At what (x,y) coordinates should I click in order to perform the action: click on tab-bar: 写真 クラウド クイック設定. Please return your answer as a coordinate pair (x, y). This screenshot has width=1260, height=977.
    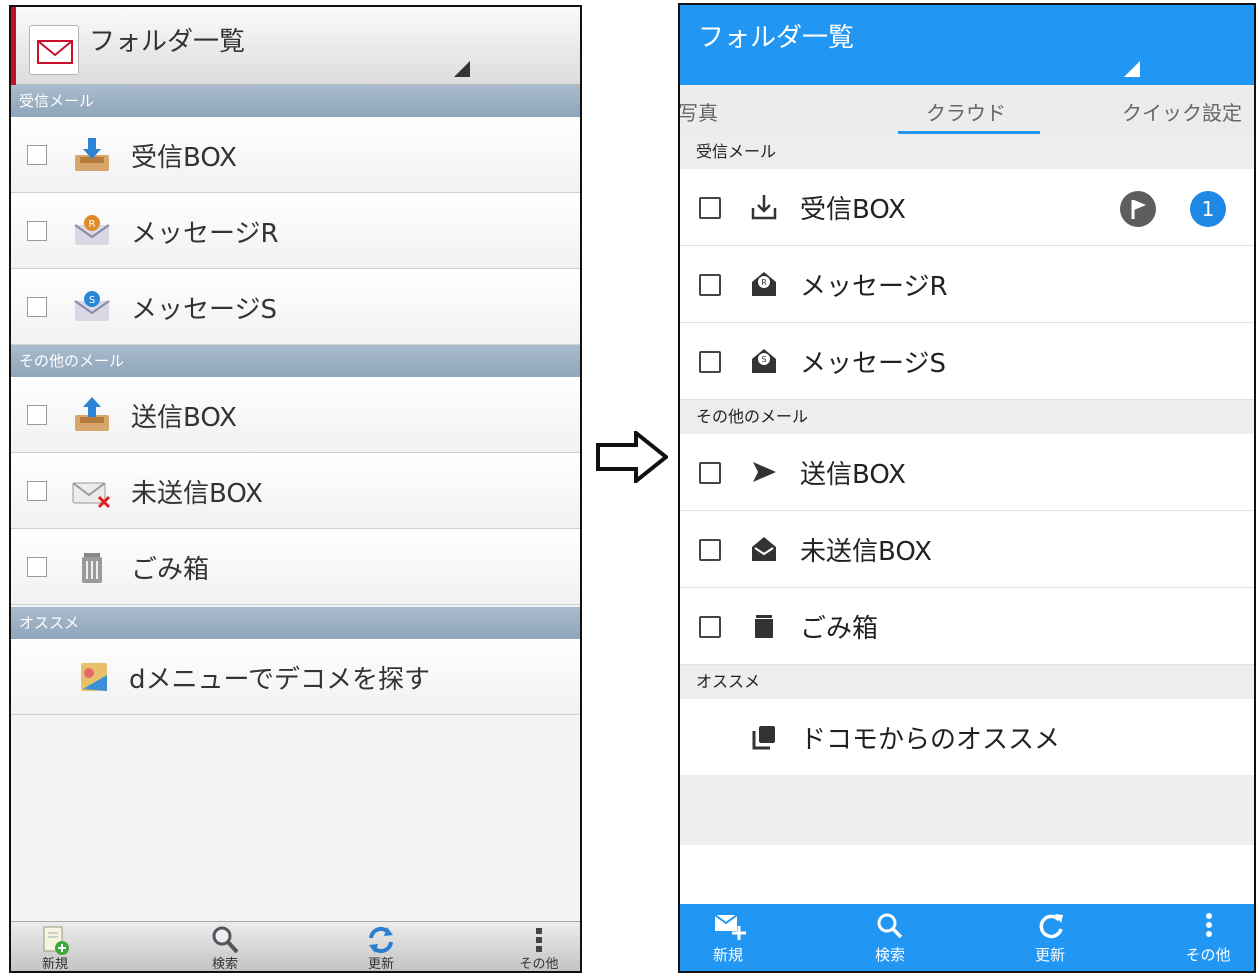
    Looking at the image, I should click on (967, 110).